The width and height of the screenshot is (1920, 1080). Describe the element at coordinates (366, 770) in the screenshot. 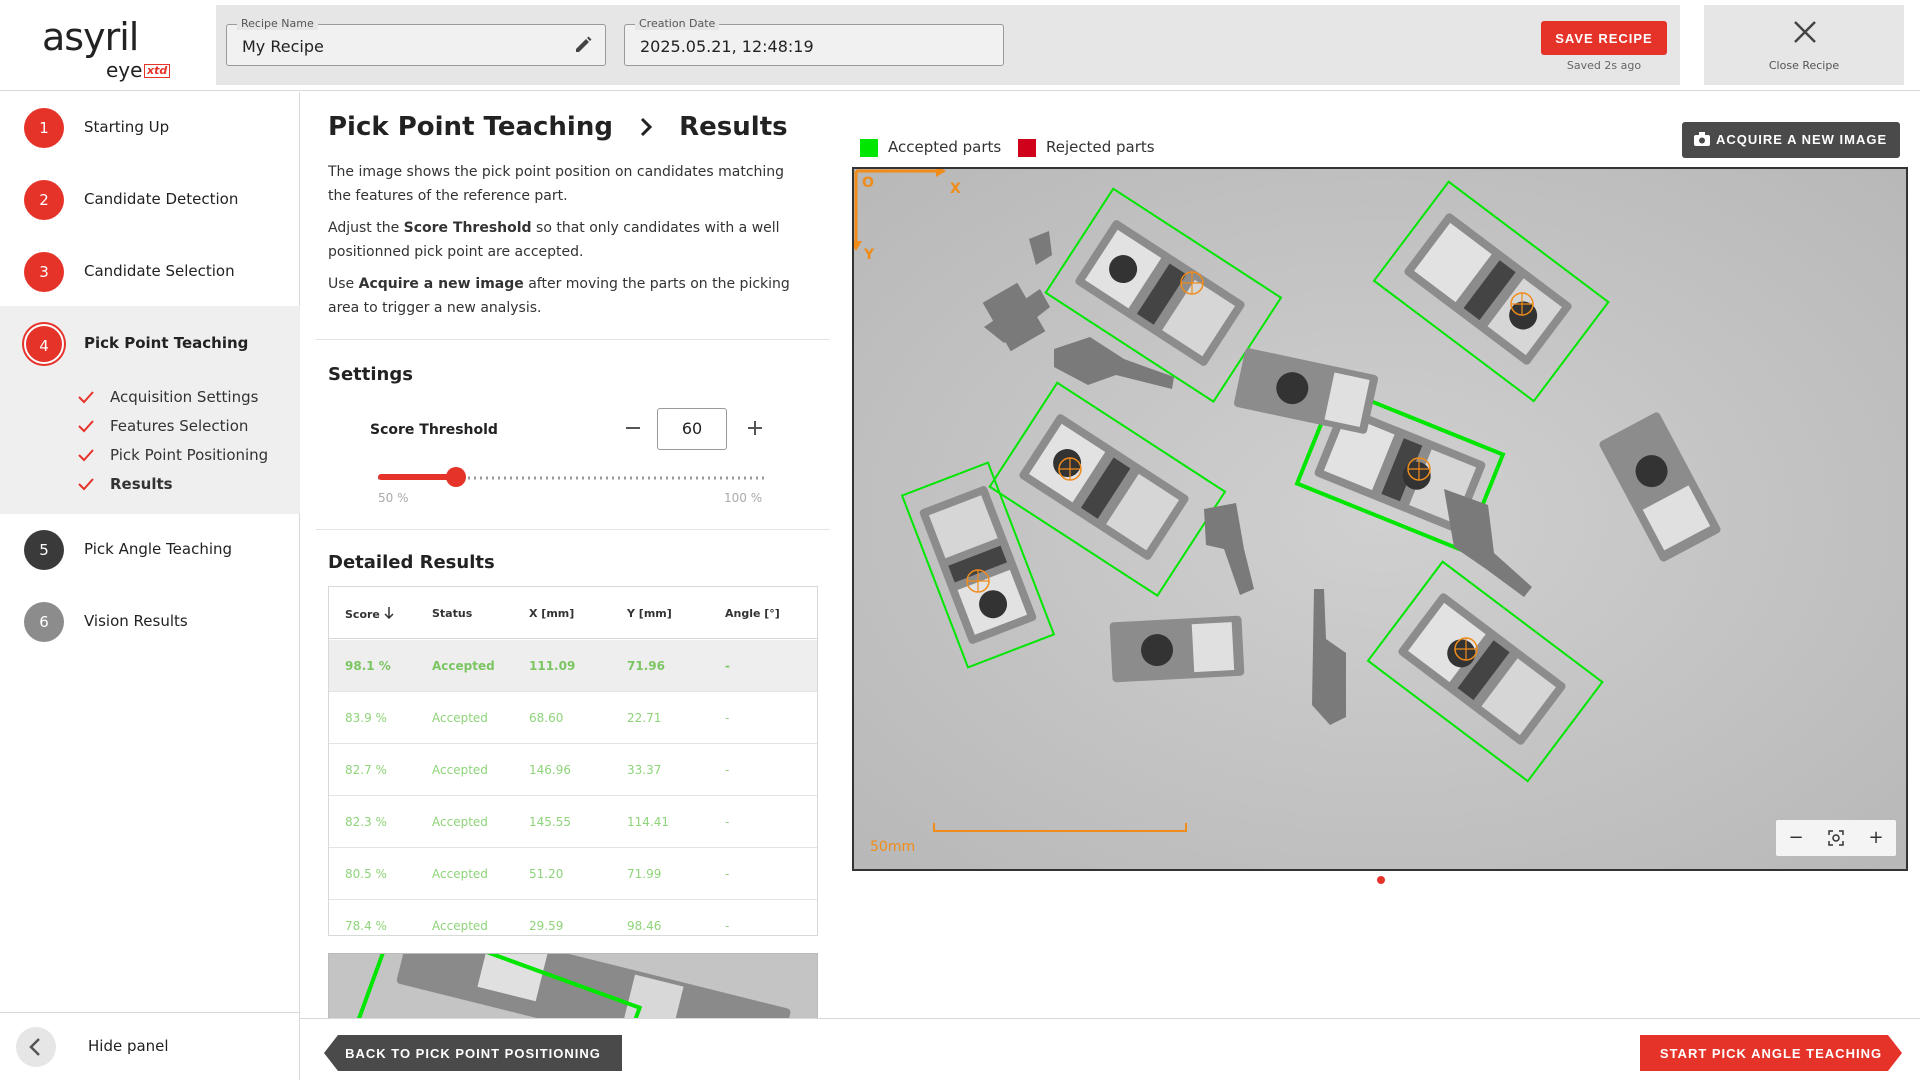

I see `cell-score: 82.7 %` at that location.